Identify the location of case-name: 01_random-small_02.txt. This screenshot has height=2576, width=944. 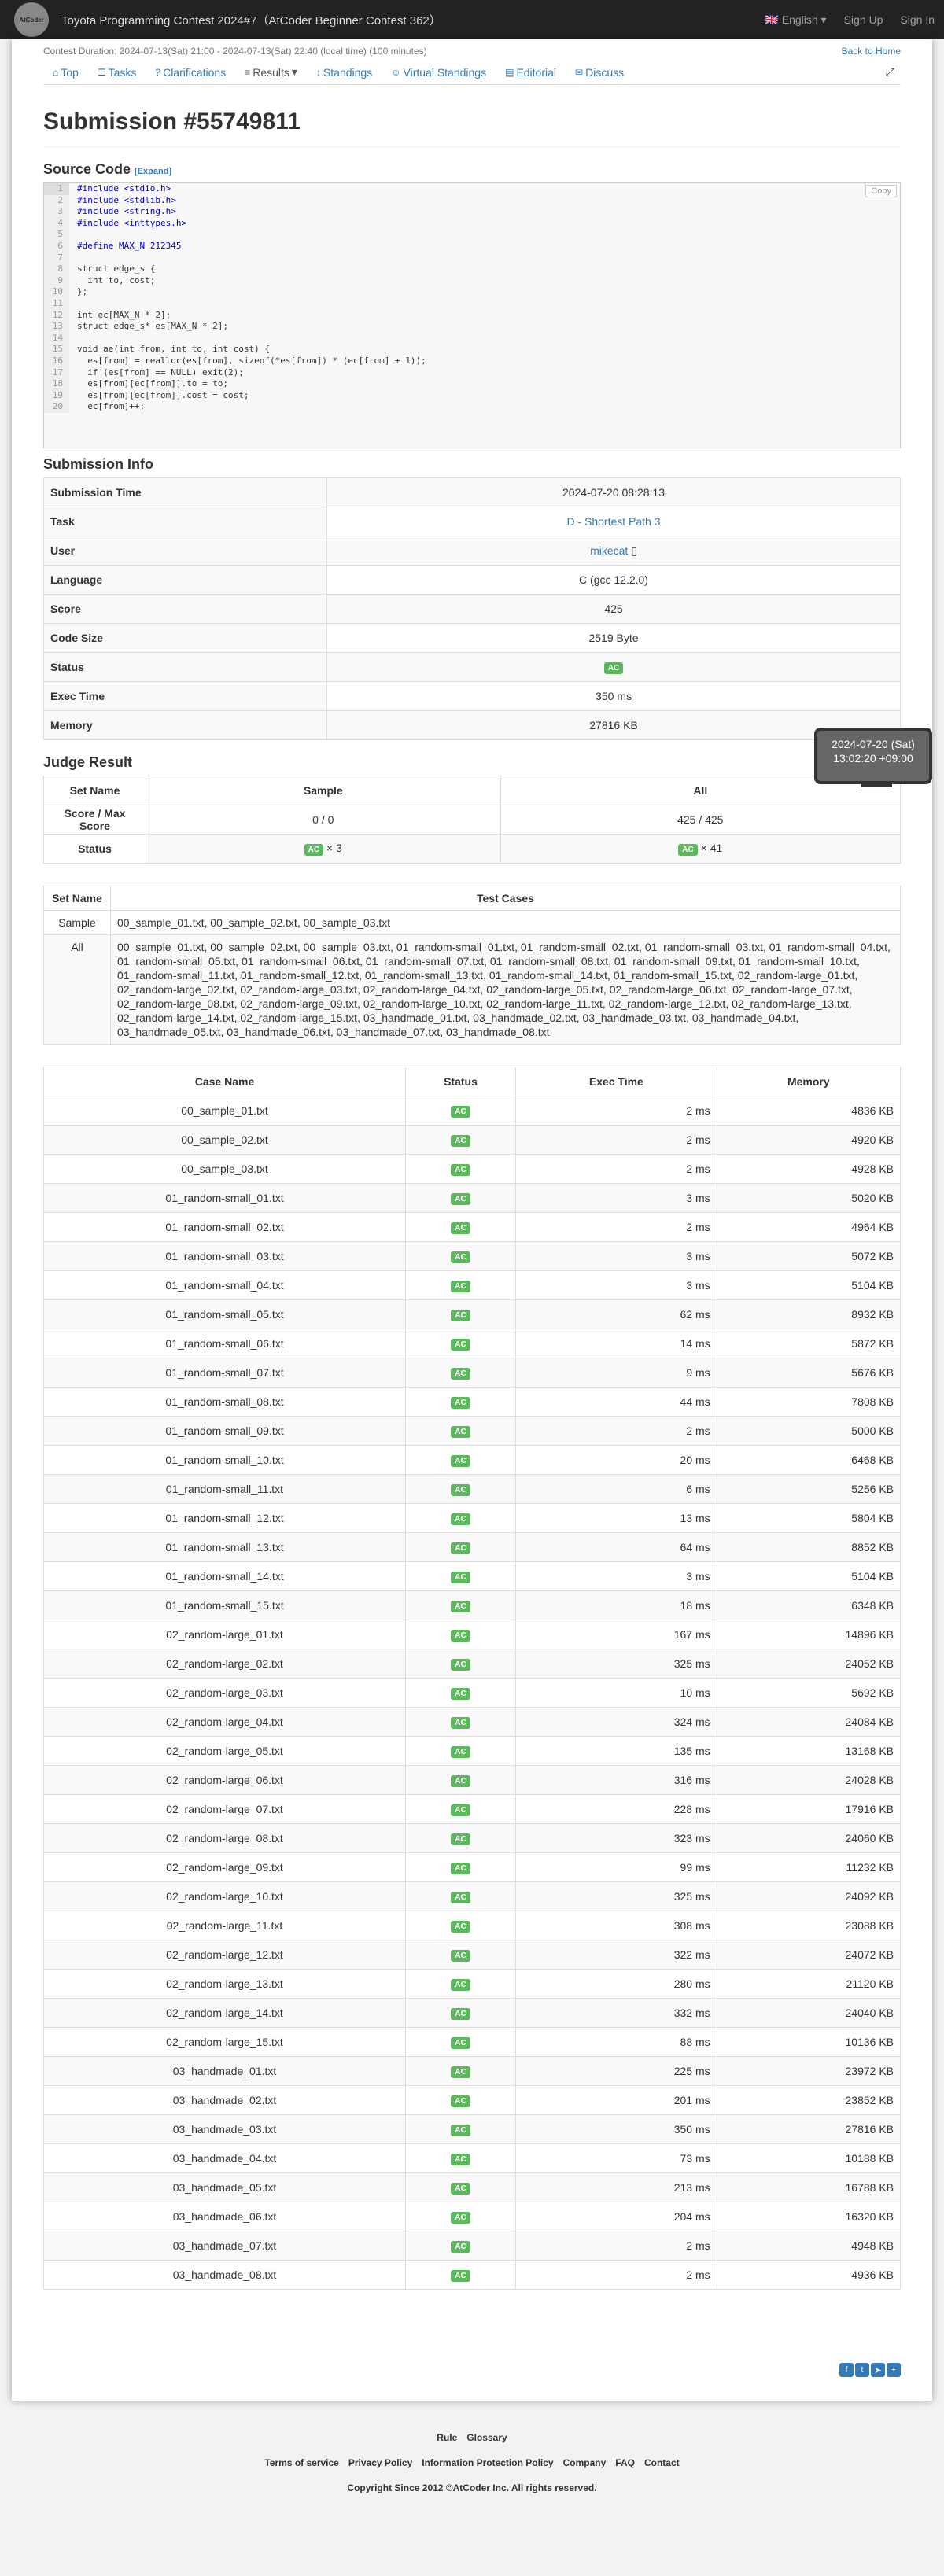
(224, 1227).